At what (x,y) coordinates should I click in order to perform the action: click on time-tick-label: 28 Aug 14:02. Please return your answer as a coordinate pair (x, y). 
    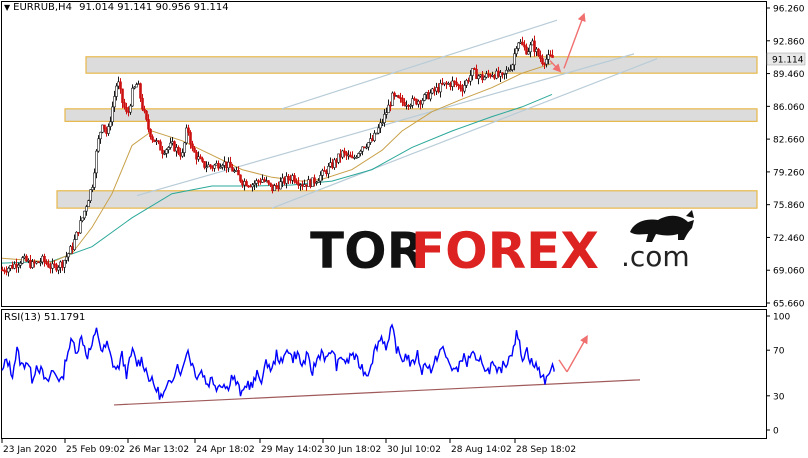
    Looking at the image, I should click on (481, 450).